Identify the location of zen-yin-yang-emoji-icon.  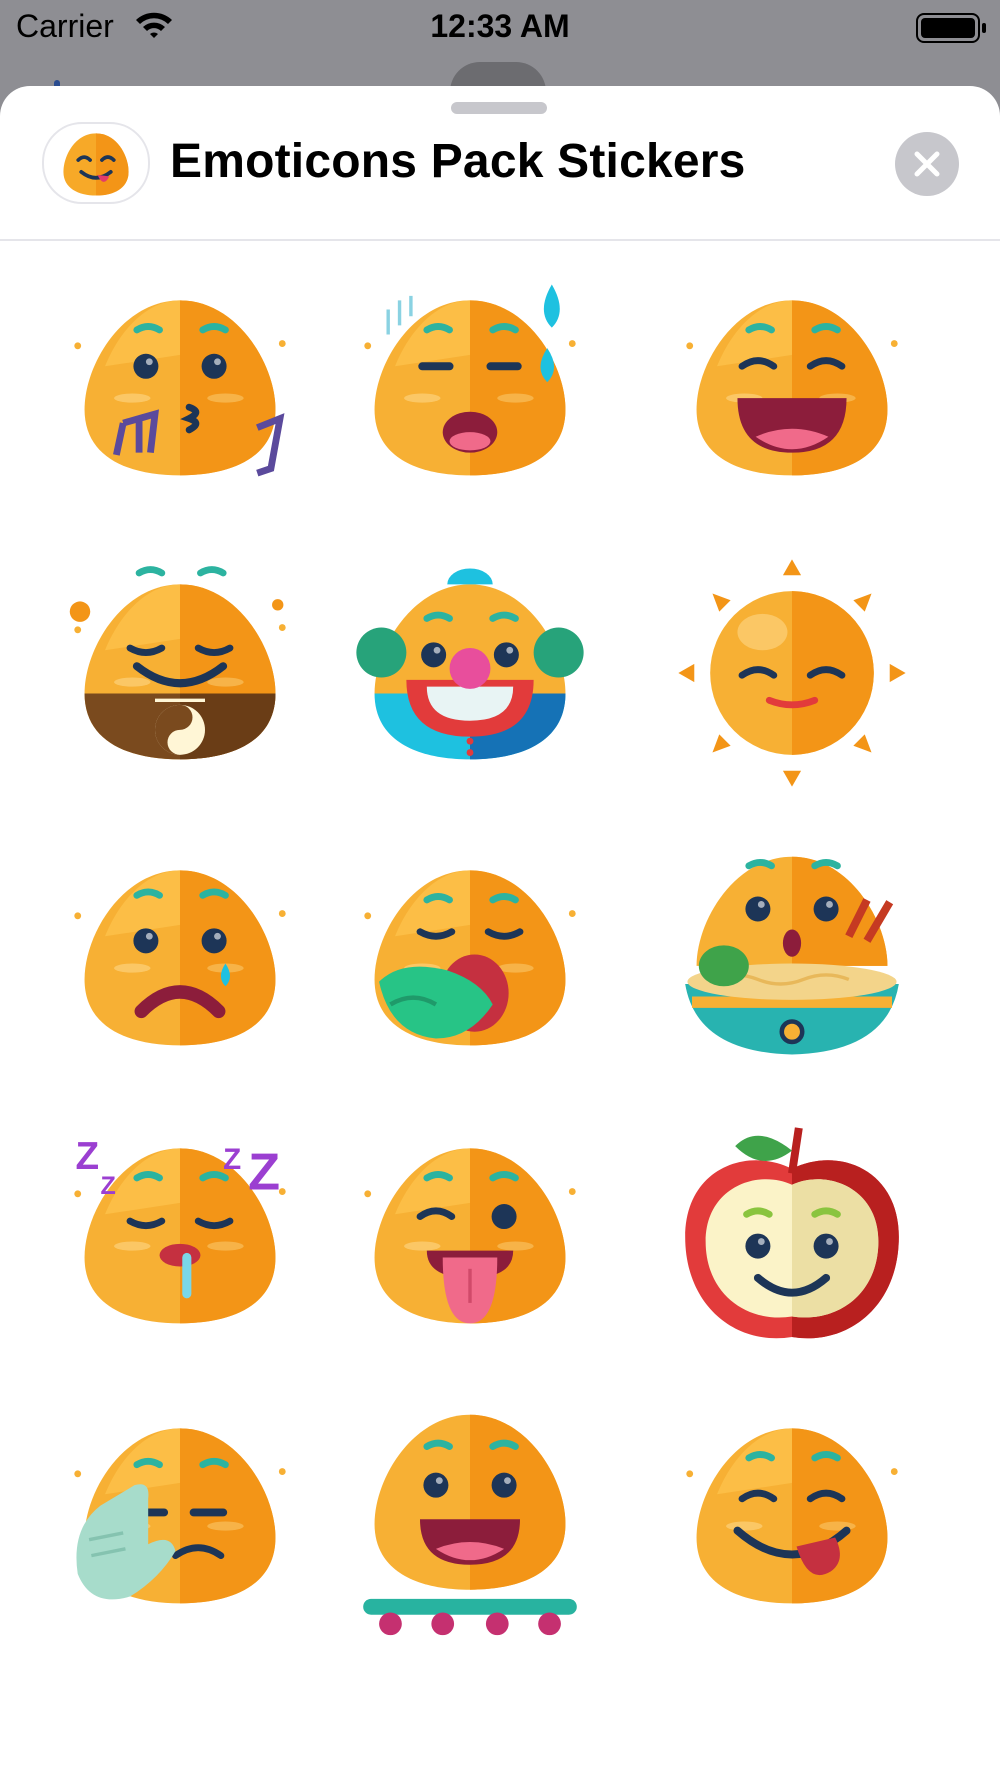
(177, 663).